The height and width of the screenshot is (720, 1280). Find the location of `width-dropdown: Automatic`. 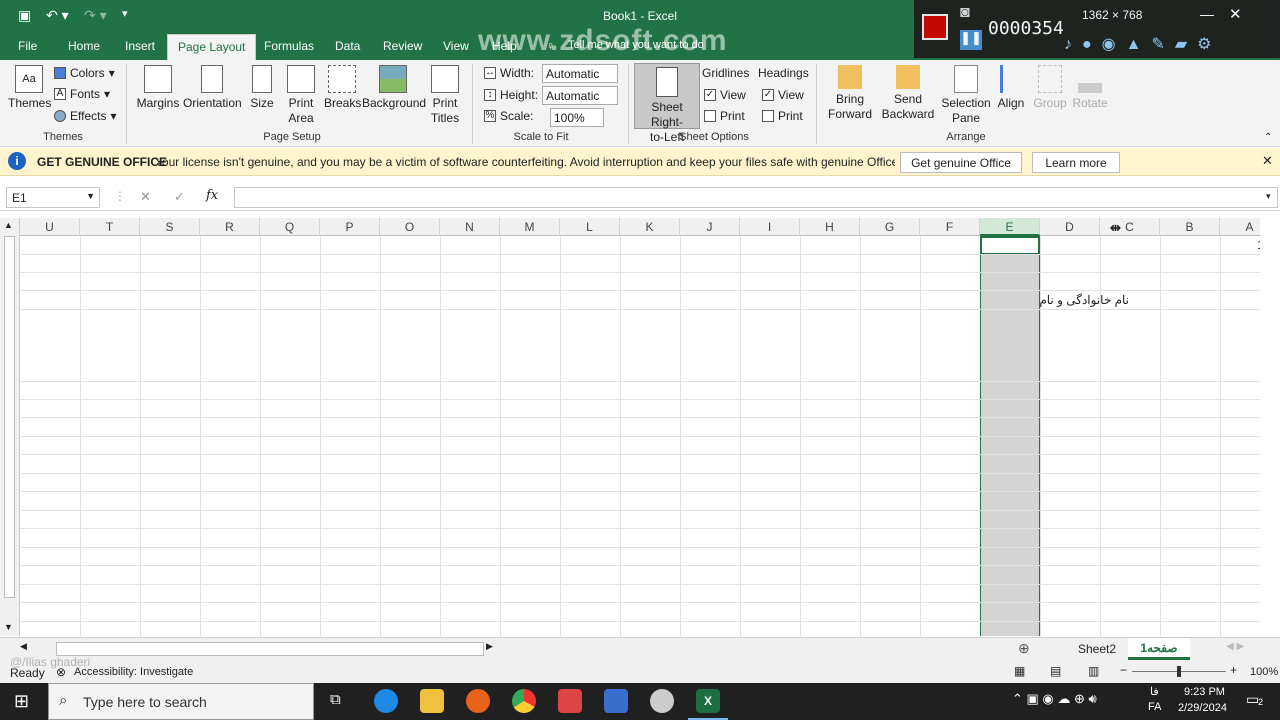

width-dropdown: Automatic is located at coordinates (580, 73).